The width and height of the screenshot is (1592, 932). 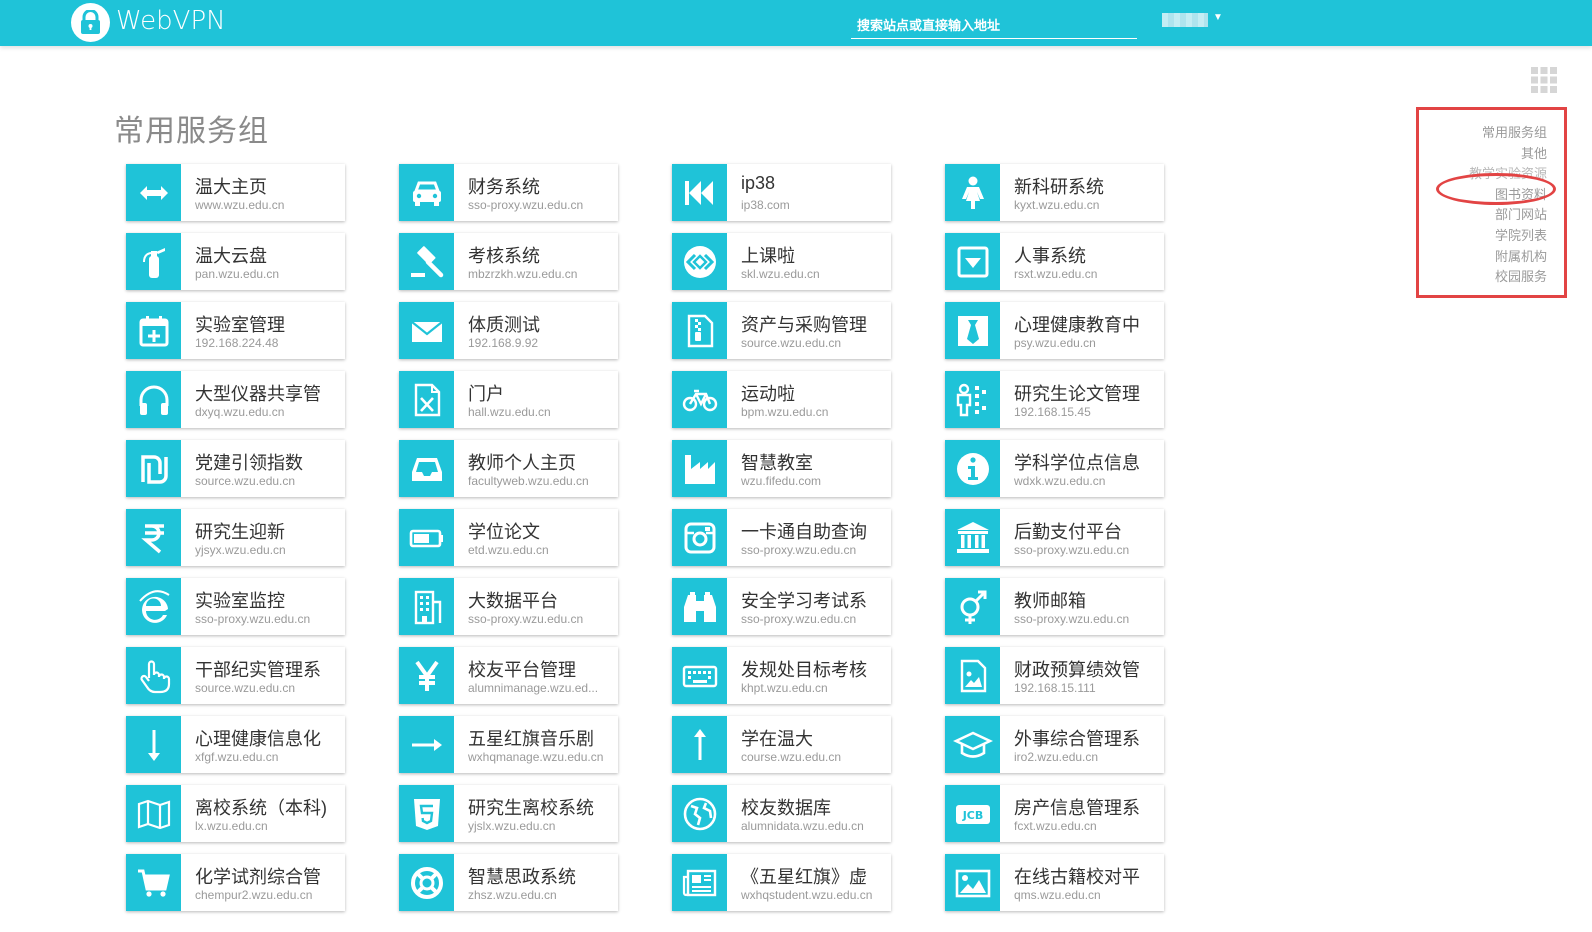 I want to click on service-card: 在线古籍校对平 qms.wzu.edu.cn, so click(x=1054, y=882).